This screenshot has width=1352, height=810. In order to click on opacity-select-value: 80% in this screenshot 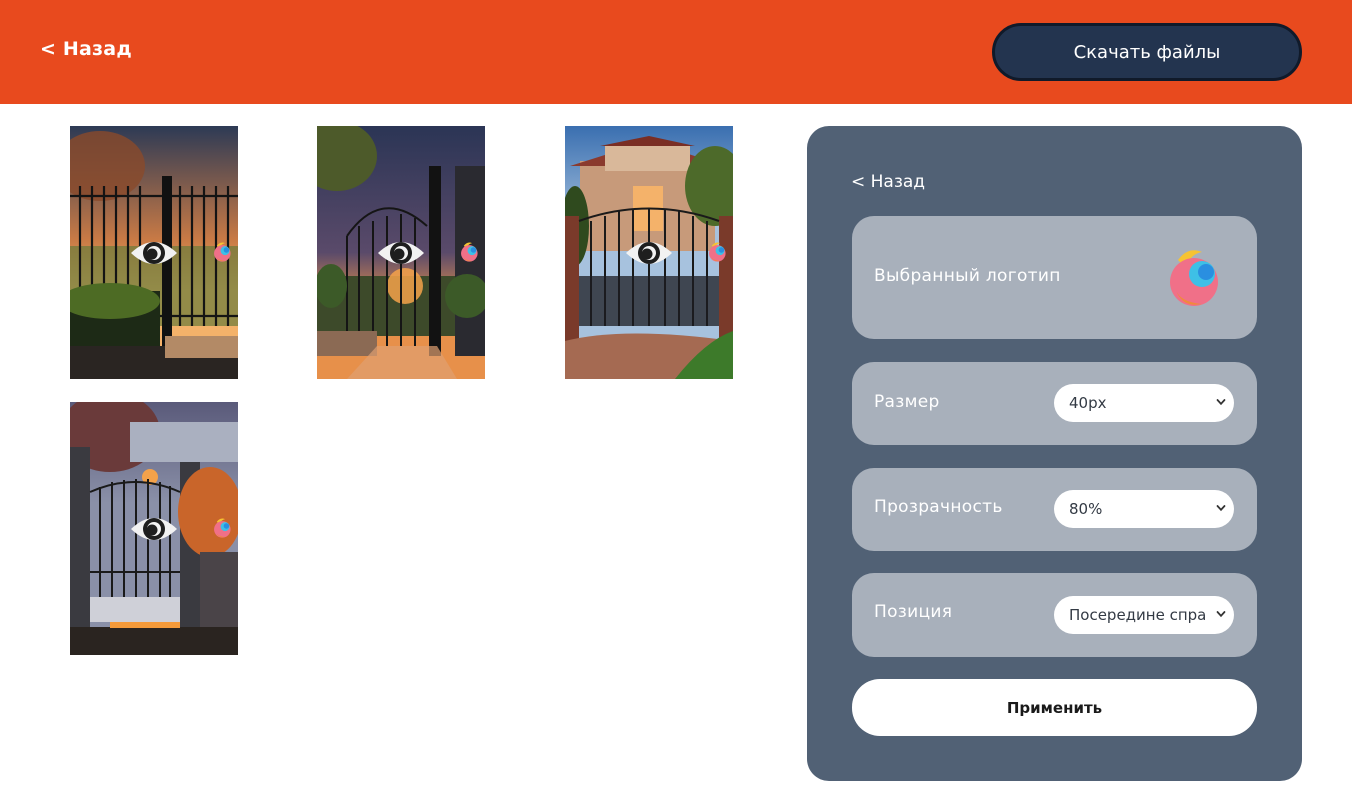, I will do `click(1086, 509)`.